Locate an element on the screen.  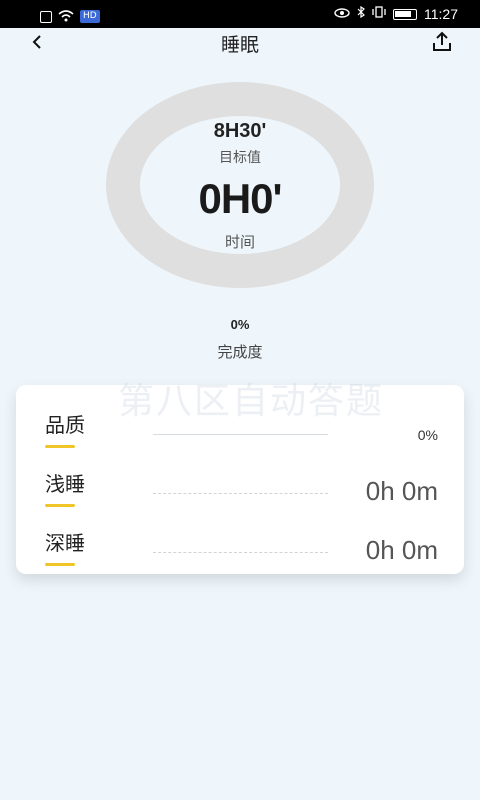
stat-value: 0% is located at coordinates (427, 435).